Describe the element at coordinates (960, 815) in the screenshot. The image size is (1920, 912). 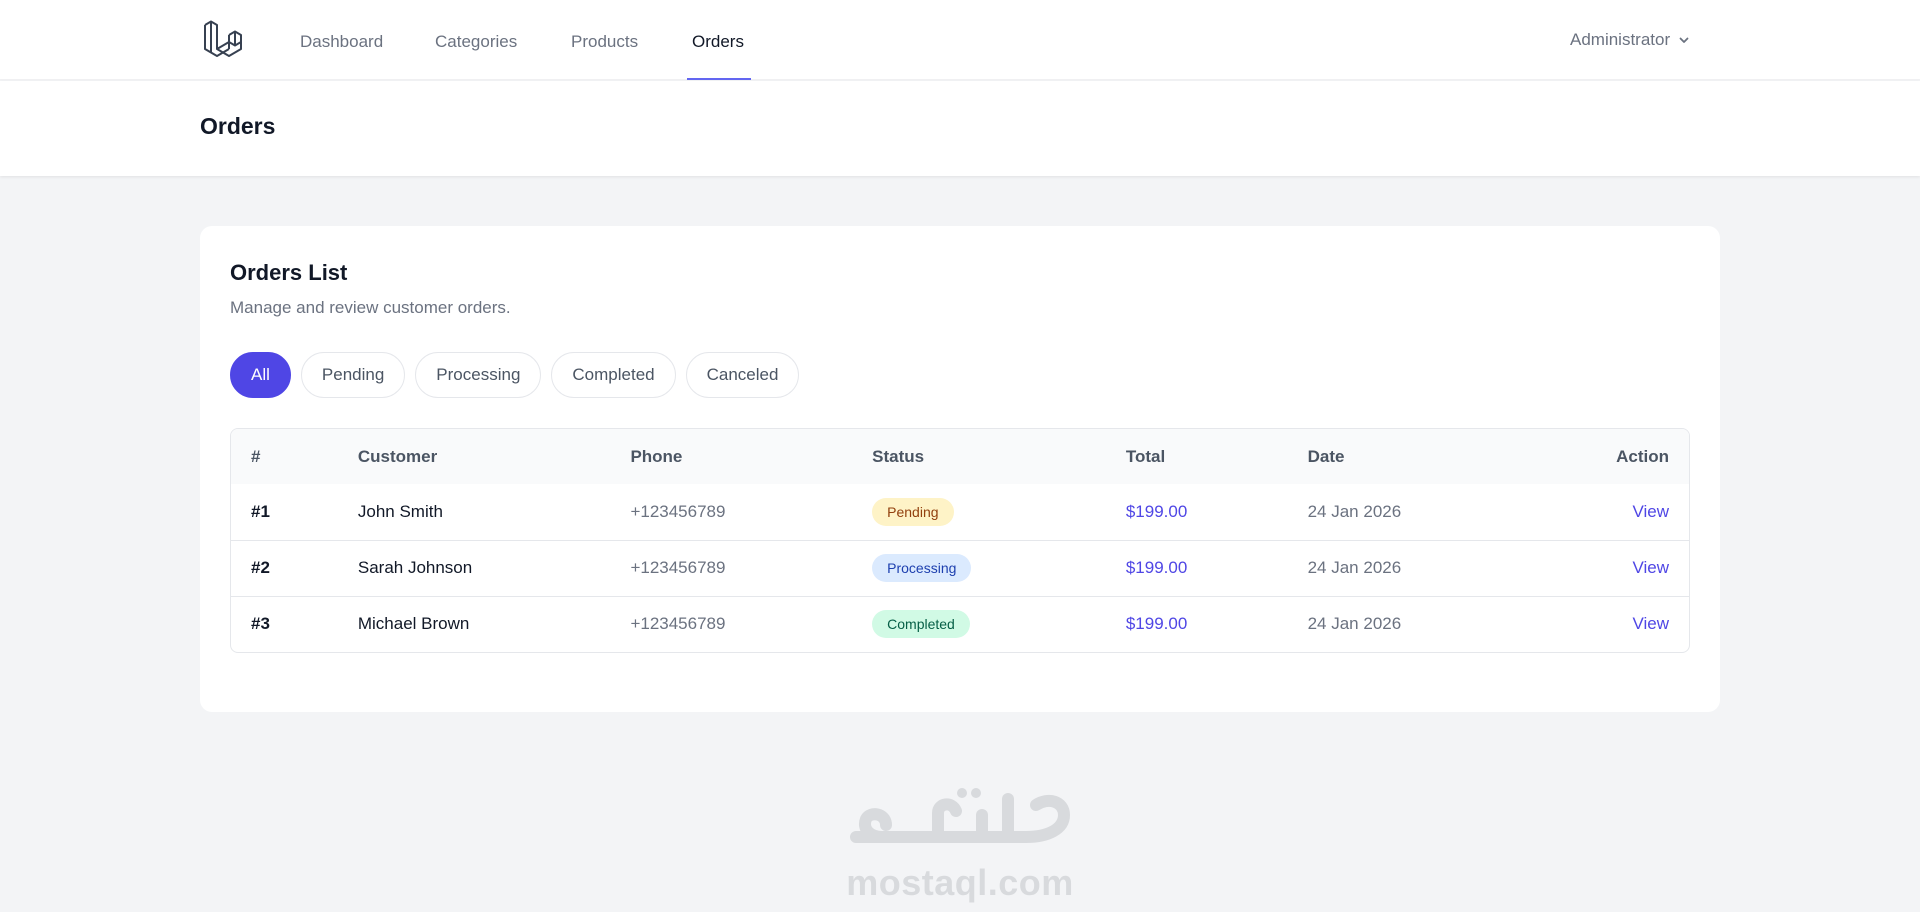
I see `mostaql-logo-mark` at that location.